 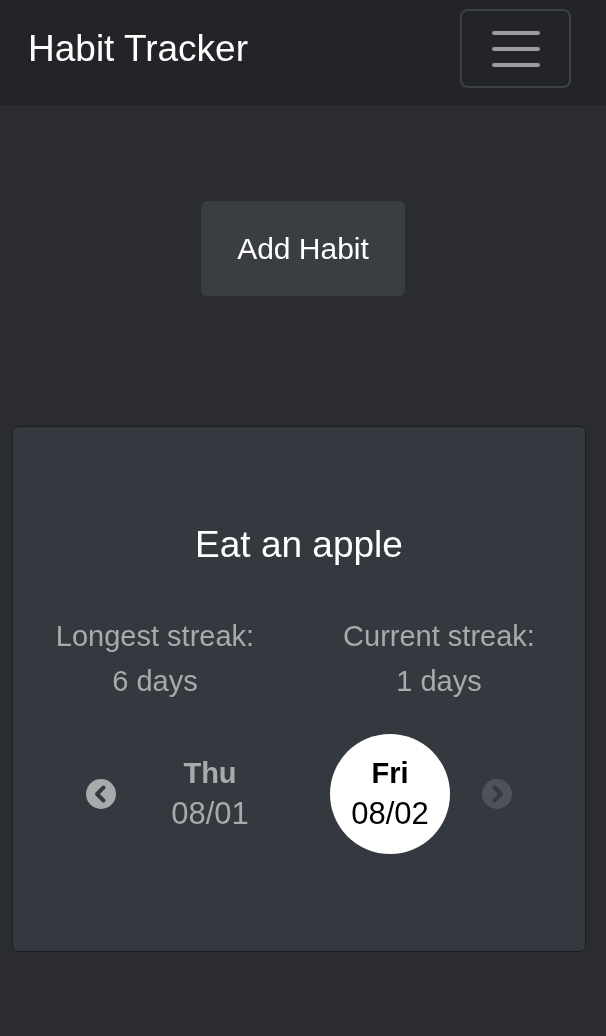 What do you see at coordinates (439, 636) in the screenshot?
I see `streak-label: Current streak:` at bounding box center [439, 636].